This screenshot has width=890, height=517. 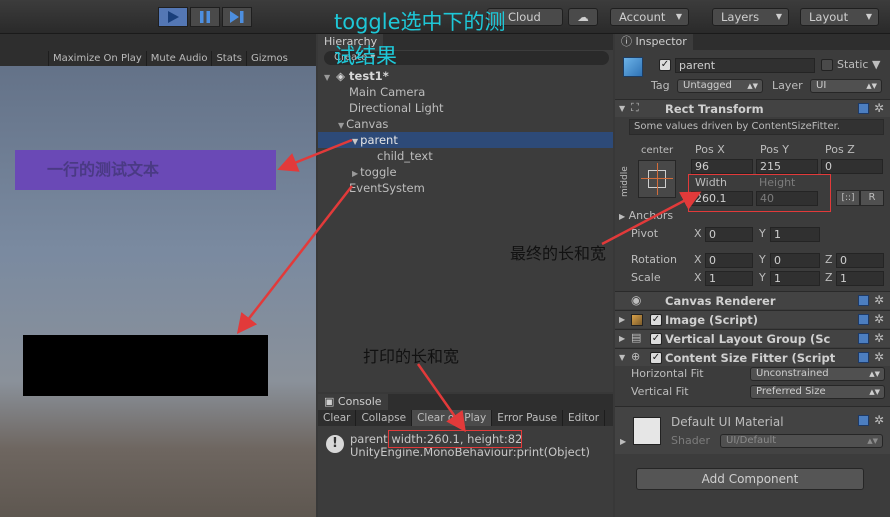 I want to click on arrow-to-width, so click(x=651, y=218).